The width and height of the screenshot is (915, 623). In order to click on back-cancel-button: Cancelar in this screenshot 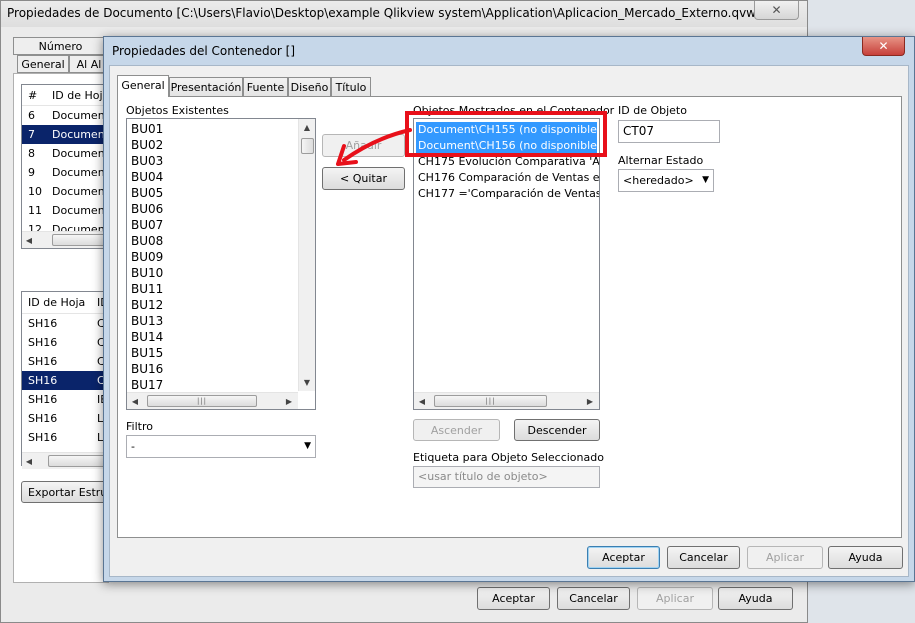, I will do `click(593, 598)`.